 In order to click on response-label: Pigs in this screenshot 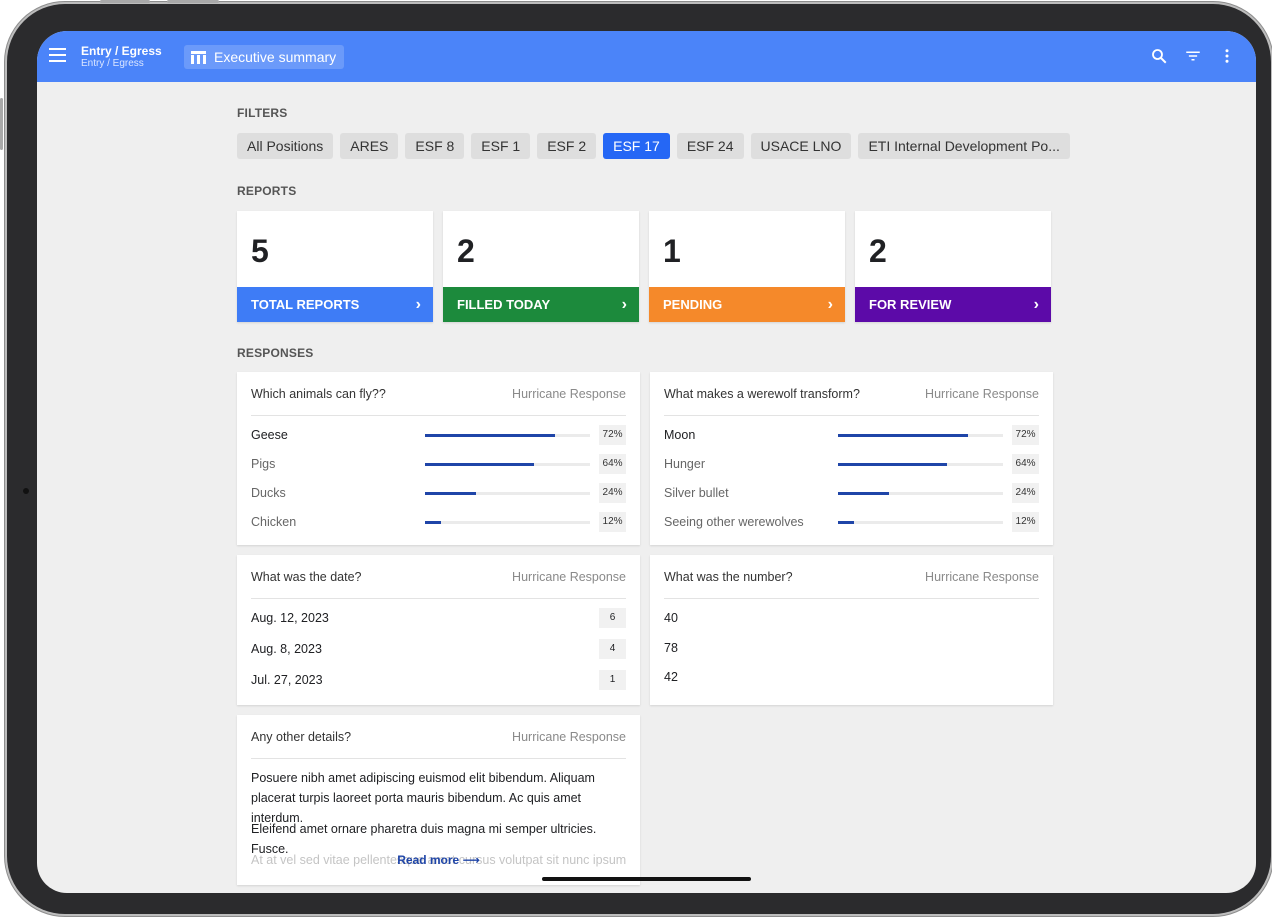, I will do `click(263, 464)`.